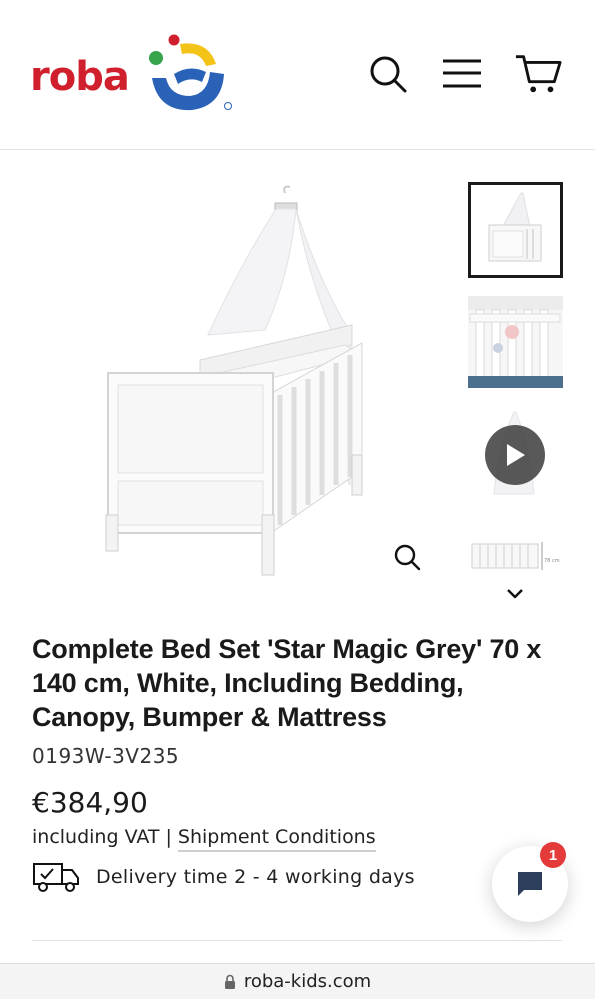 Image resolution: width=595 pixels, height=999 pixels. Describe the element at coordinates (276, 839) in the screenshot. I see `shipment-conditions-link: Shipment Conditions` at that location.